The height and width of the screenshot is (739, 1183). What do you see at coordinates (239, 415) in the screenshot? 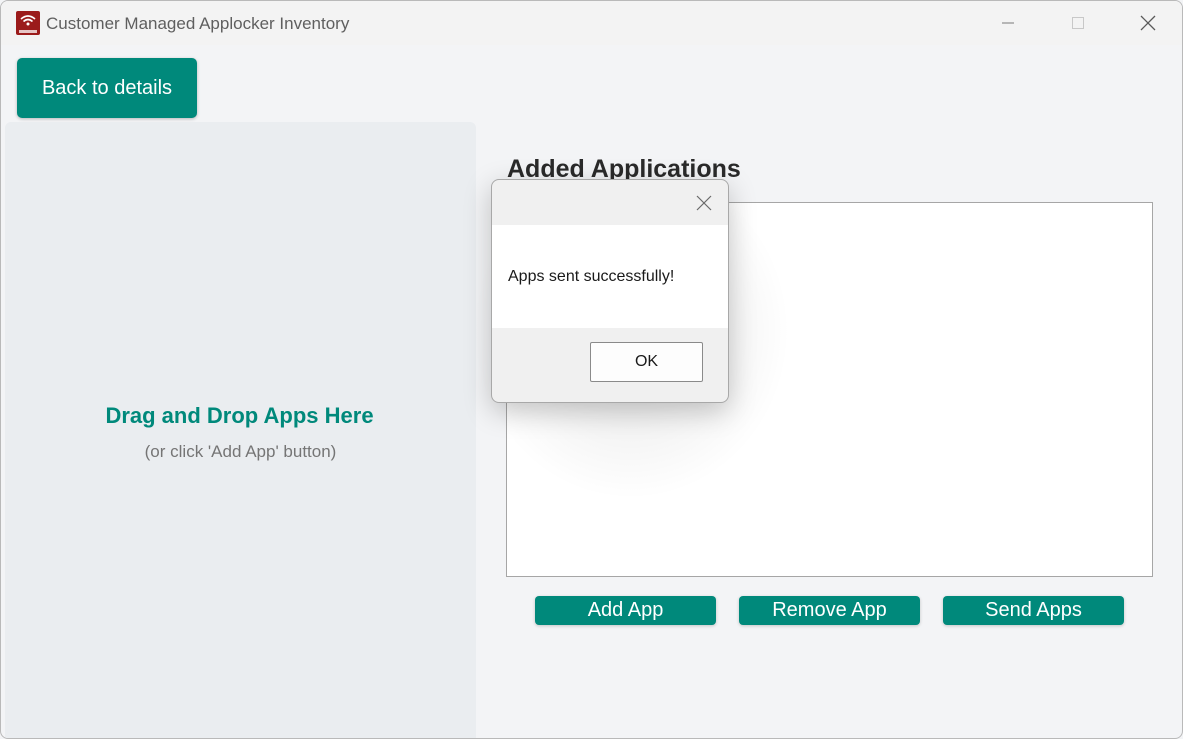
I see `drop-zone-title: Drag and Drop Apps Here` at bounding box center [239, 415].